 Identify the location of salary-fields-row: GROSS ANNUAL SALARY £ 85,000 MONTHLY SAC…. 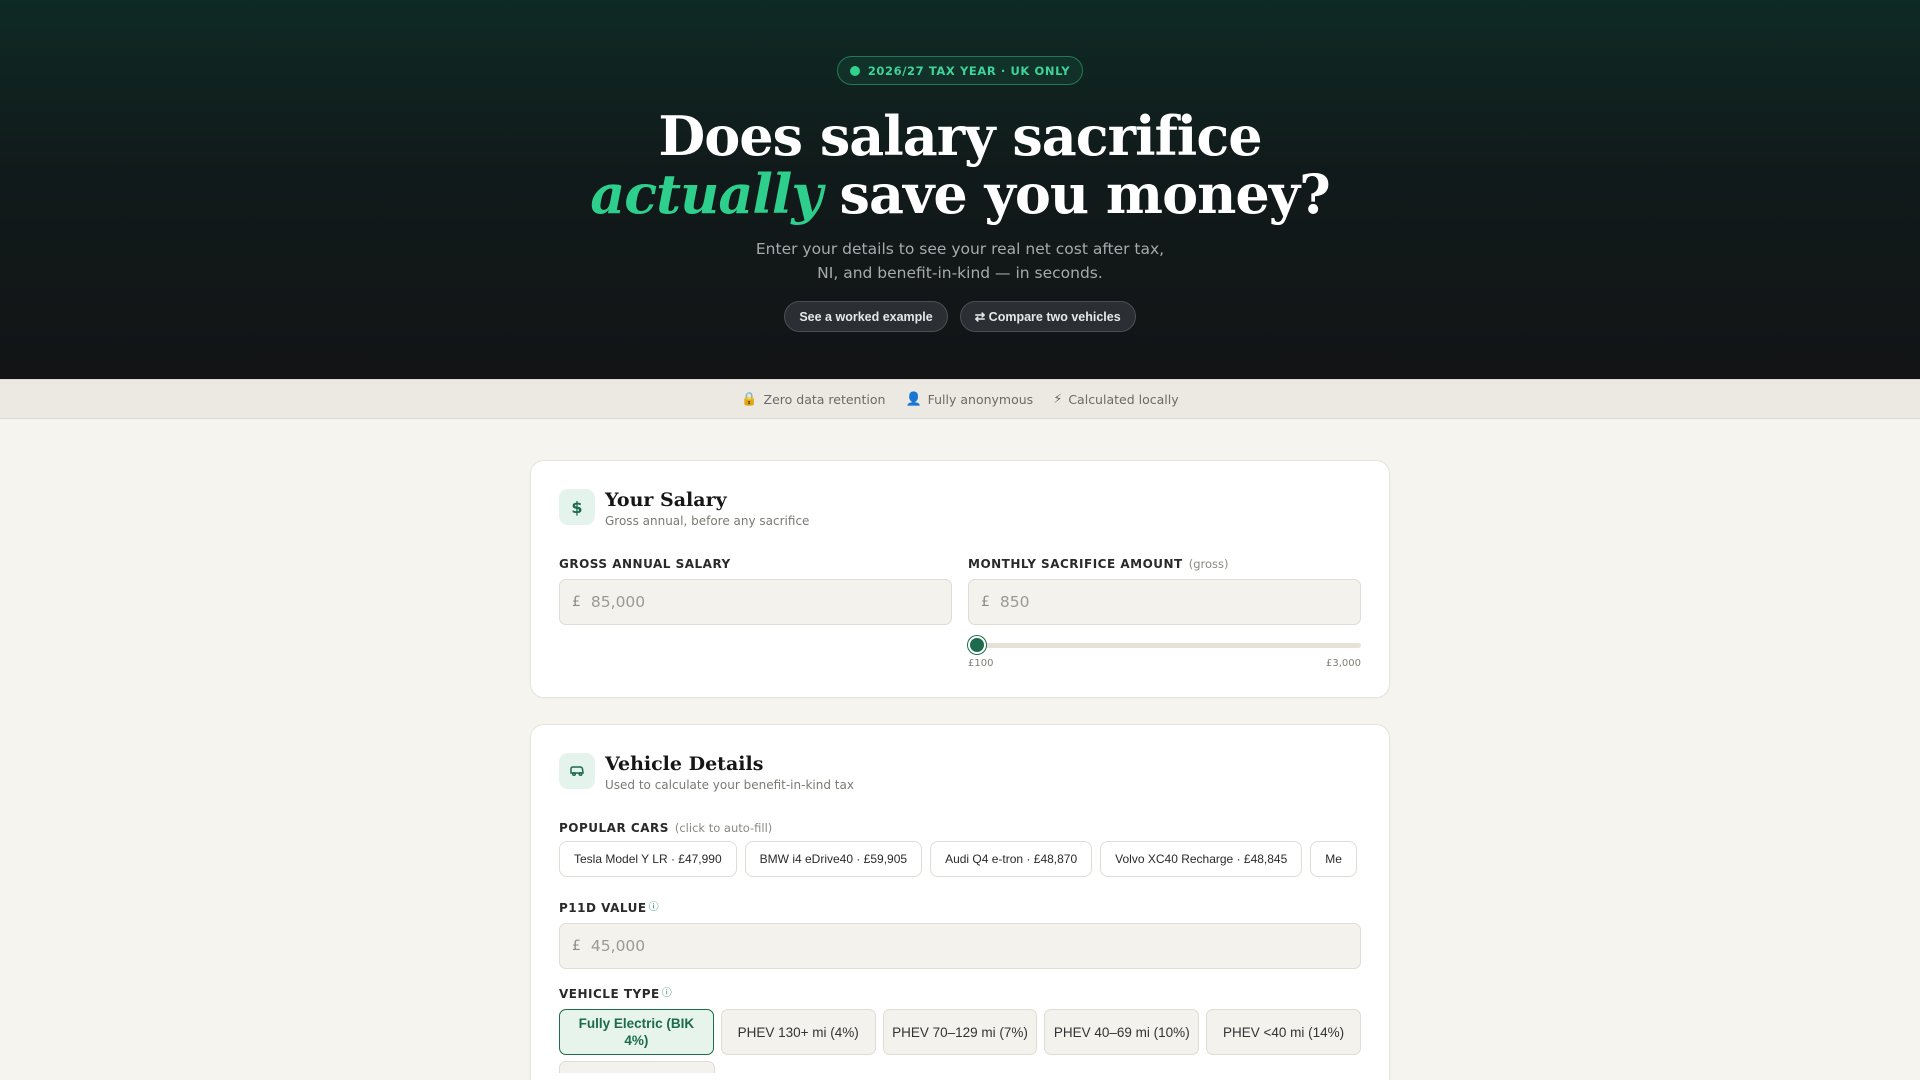
(960, 613).